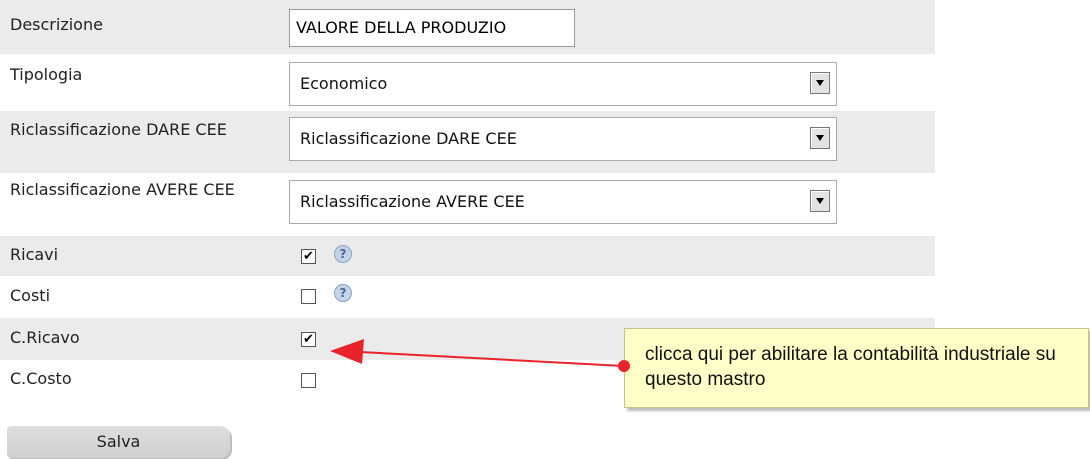 This screenshot has height=459, width=1090. I want to click on tipologia-label: Tipologia, so click(46, 74).